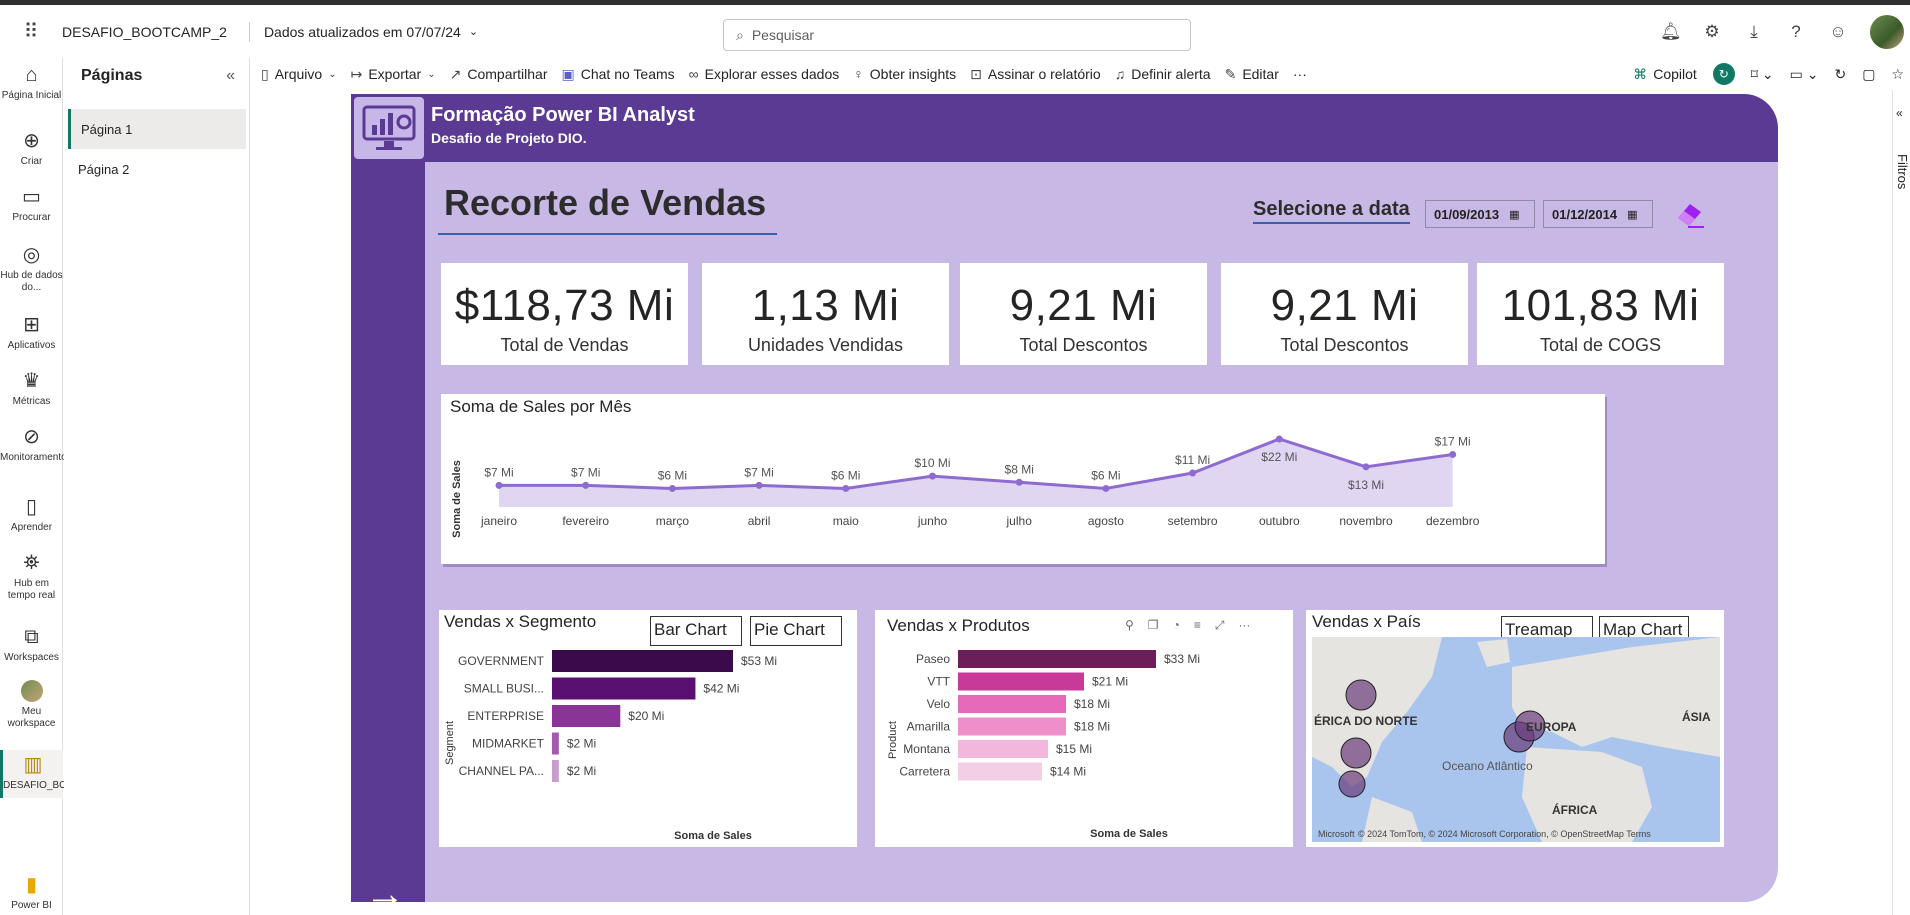 This screenshot has width=1910, height=915. What do you see at coordinates (1344, 314) in the screenshot?
I see `kpi-card-discounts-2: 9,21 Mi Total Descontos` at bounding box center [1344, 314].